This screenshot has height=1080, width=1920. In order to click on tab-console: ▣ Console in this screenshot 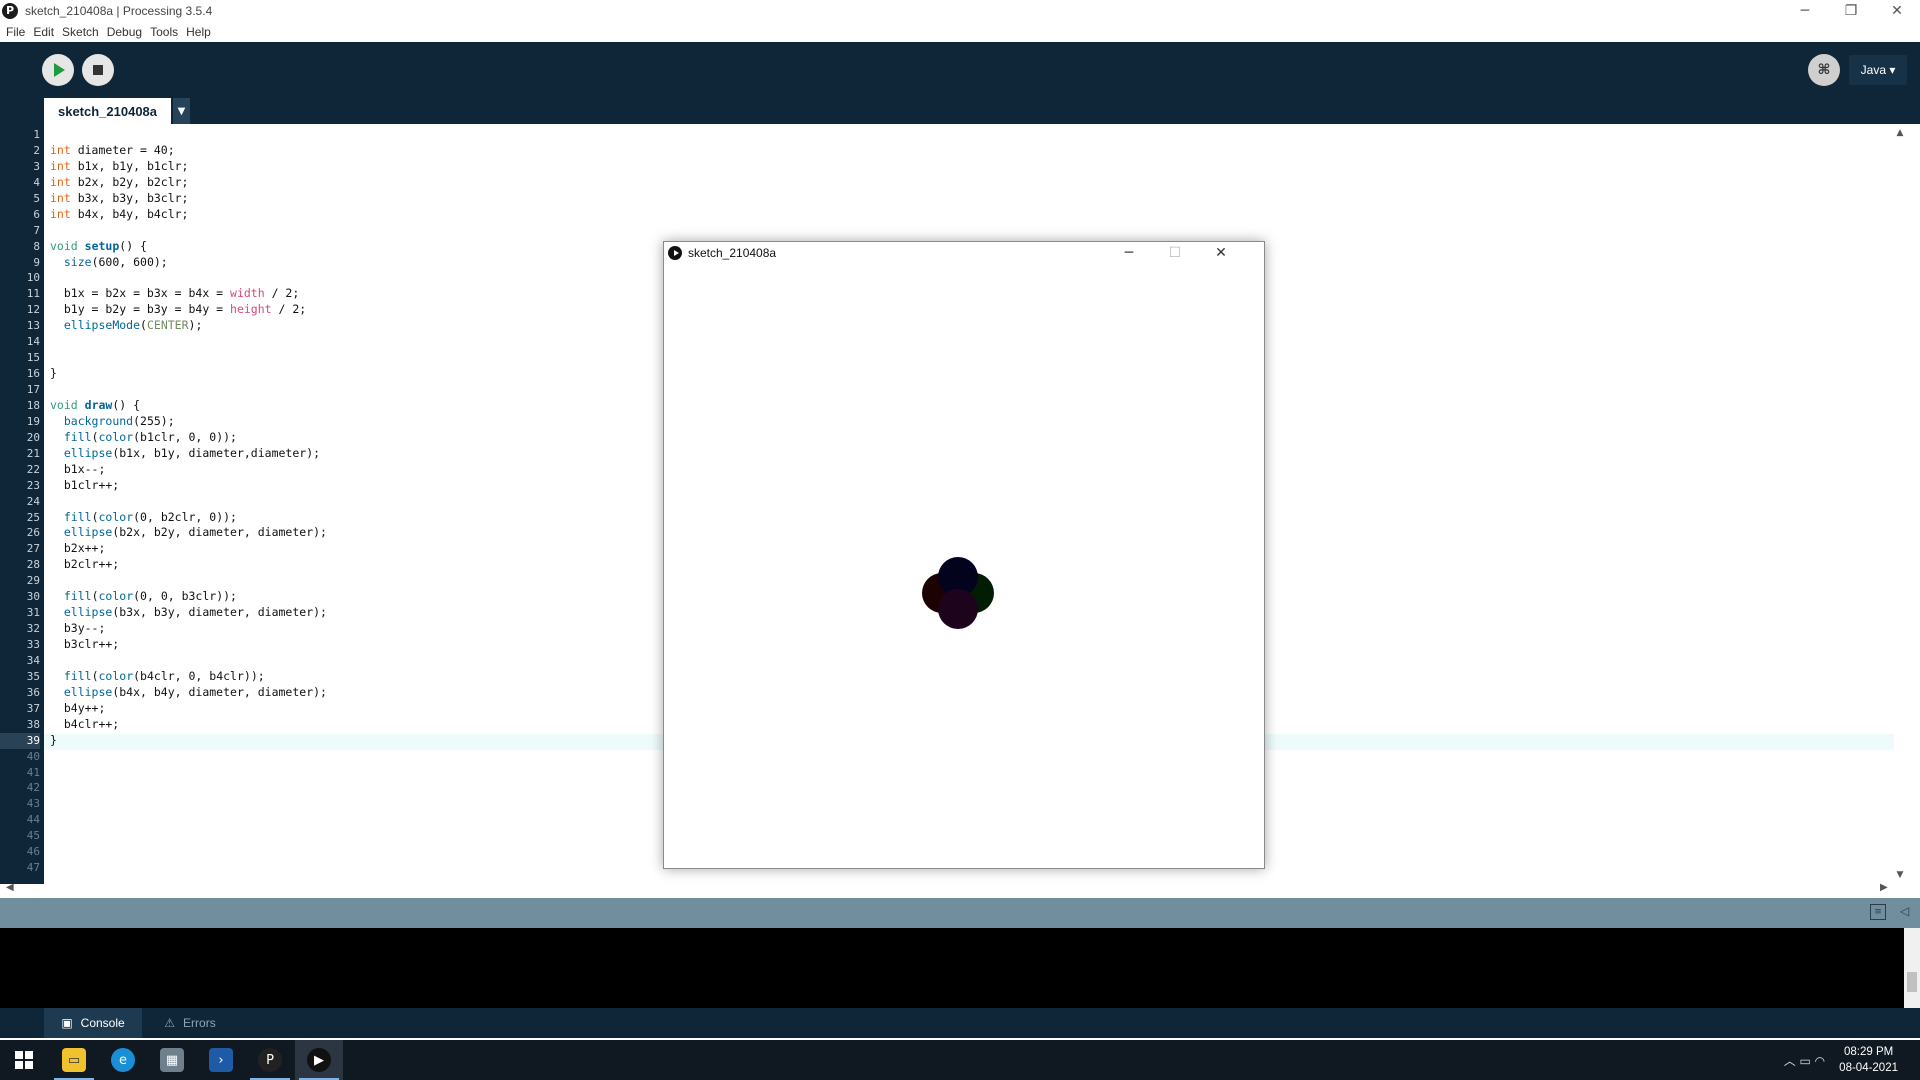, I will do `click(93, 1023)`.